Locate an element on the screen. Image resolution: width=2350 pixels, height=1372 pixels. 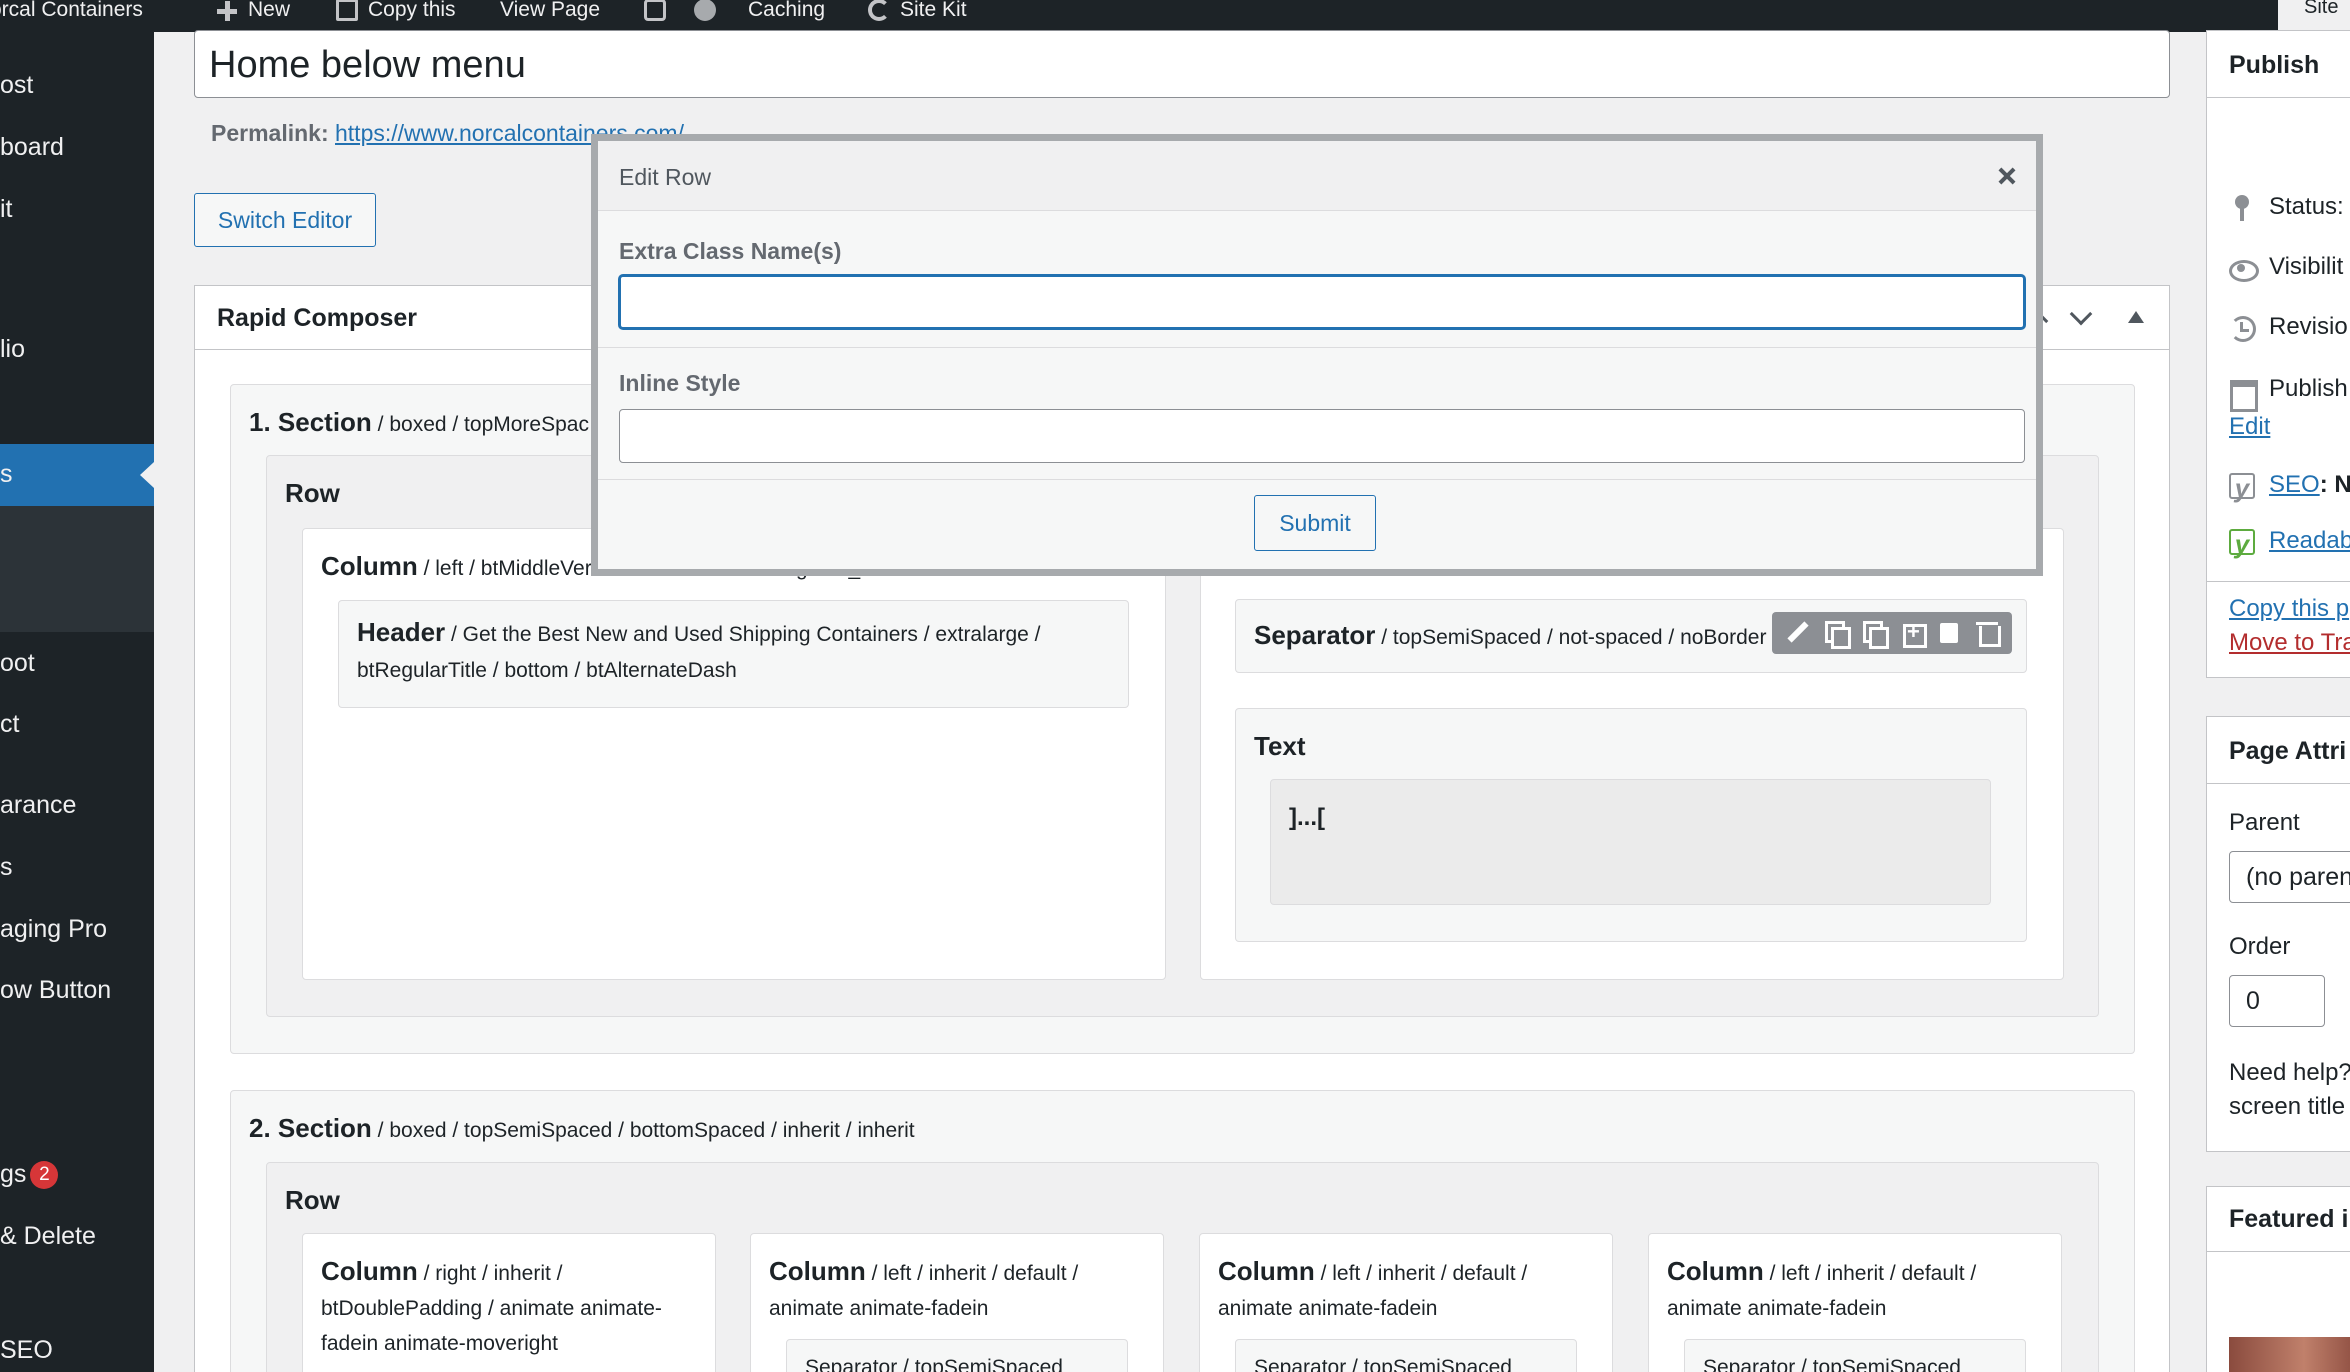
admin-bar-new: New is located at coordinates (253, 13).